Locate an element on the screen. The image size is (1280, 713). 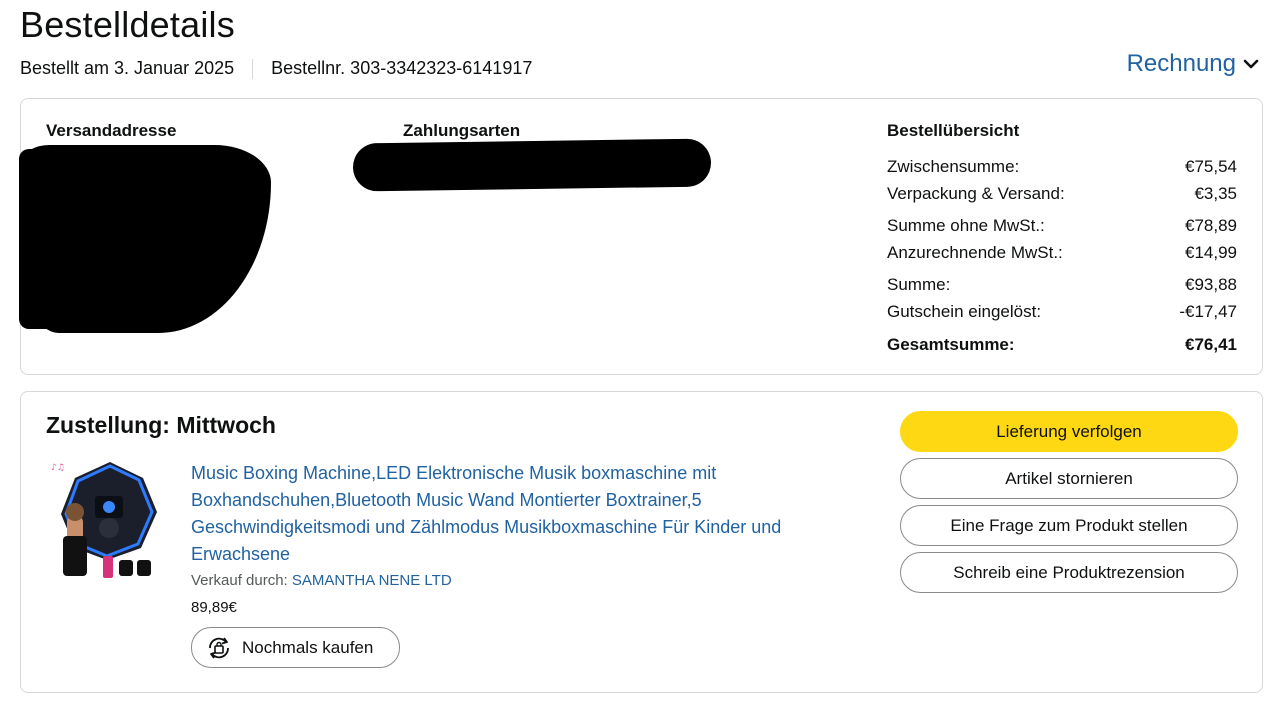
summary-row-shipping: Verpackung & Versand: €3,35 is located at coordinates (1062, 193).